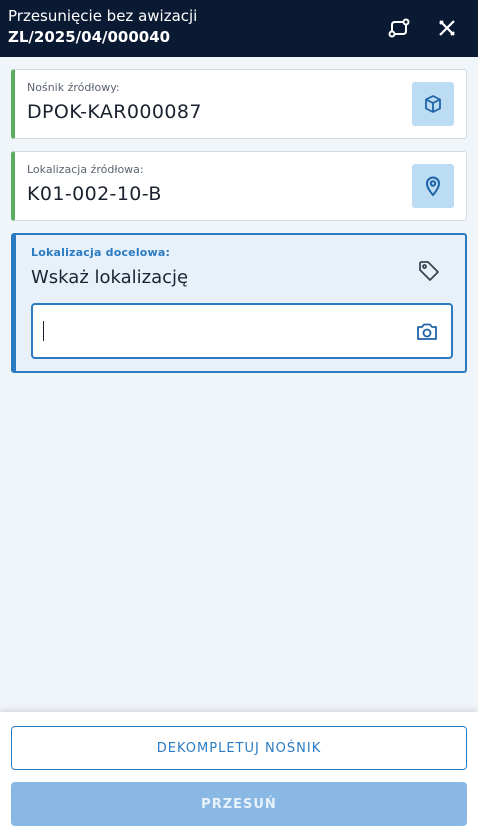 The width and height of the screenshot is (478, 838). I want to click on move-button: PRZESUŃ, so click(239, 804).